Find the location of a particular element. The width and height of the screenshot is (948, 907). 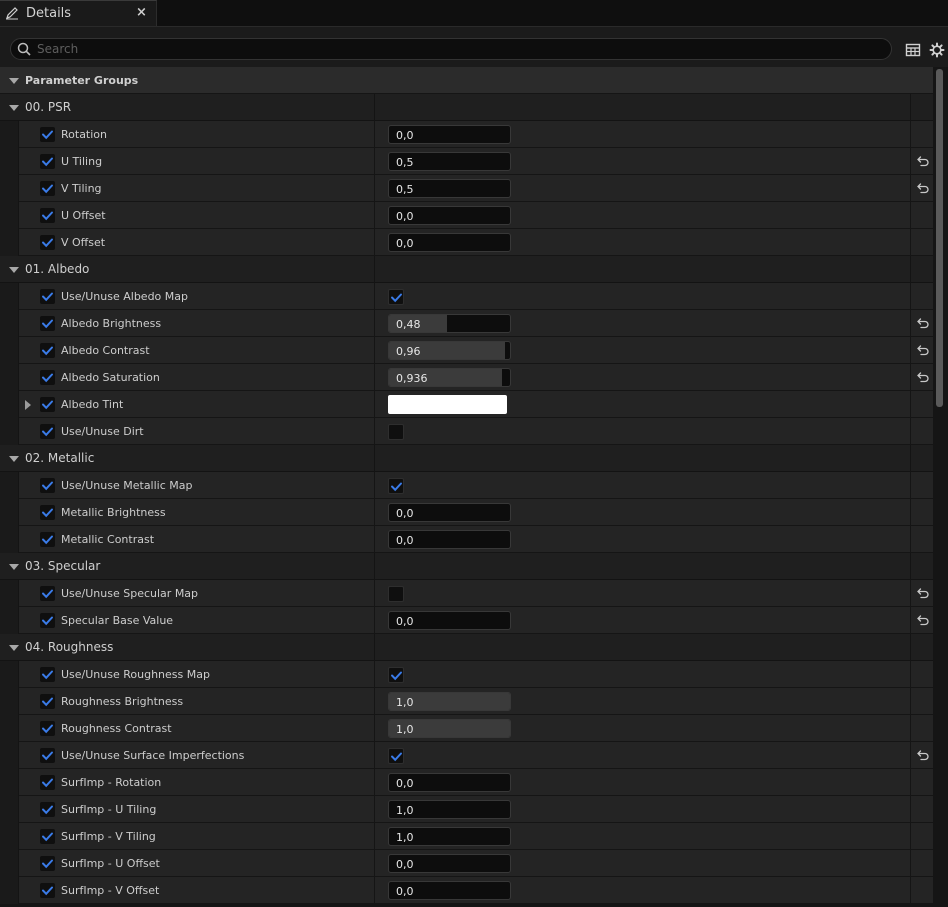

group-header: 02. Metallic is located at coordinates (466, 458).